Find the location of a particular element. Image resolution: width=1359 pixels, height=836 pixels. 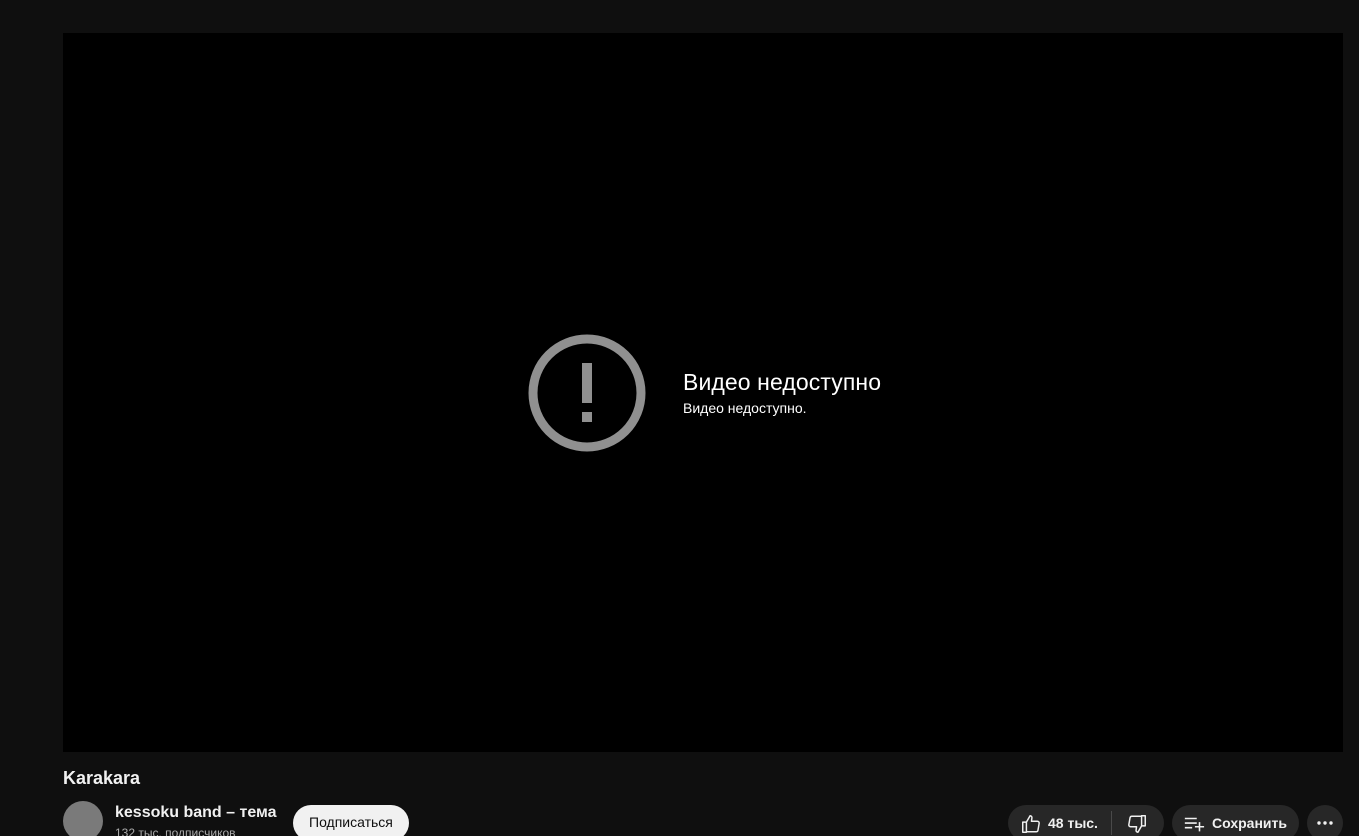

save-button: Сохранить is located at coordinates (1235, 820).